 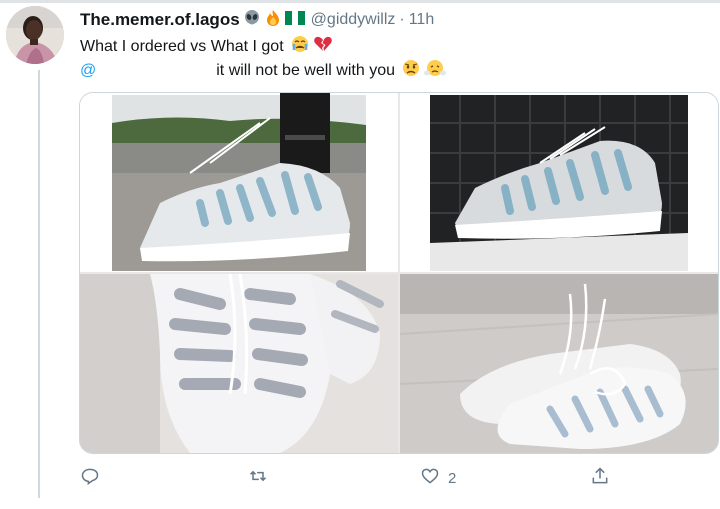 What do you see at coordinates (273, 20) in the screenshot?
I see `fire-emoji` at bounding box center [273, 20].